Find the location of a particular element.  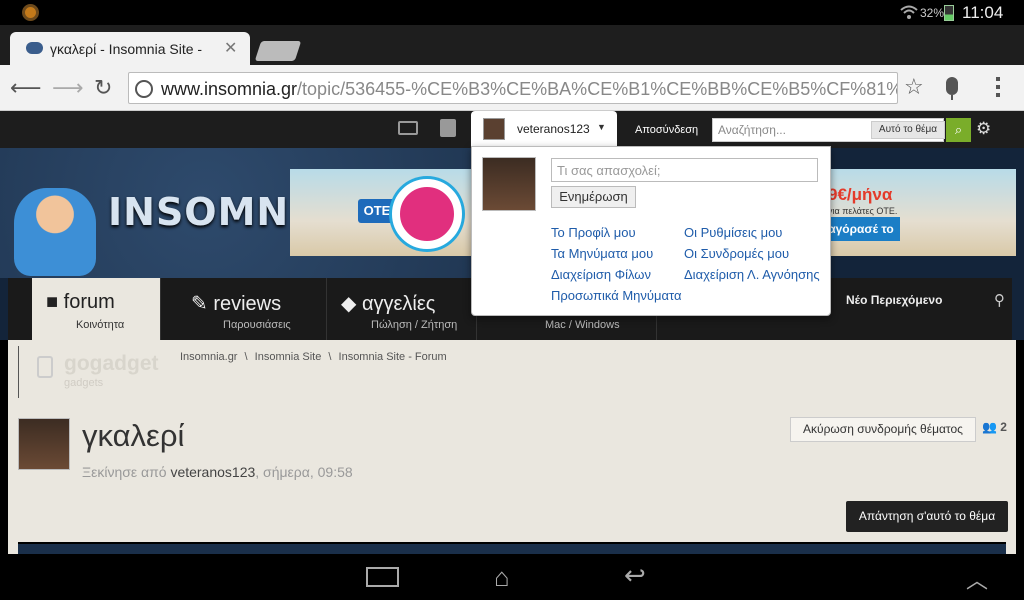

notification-icon is located at coordinates (30, 12).